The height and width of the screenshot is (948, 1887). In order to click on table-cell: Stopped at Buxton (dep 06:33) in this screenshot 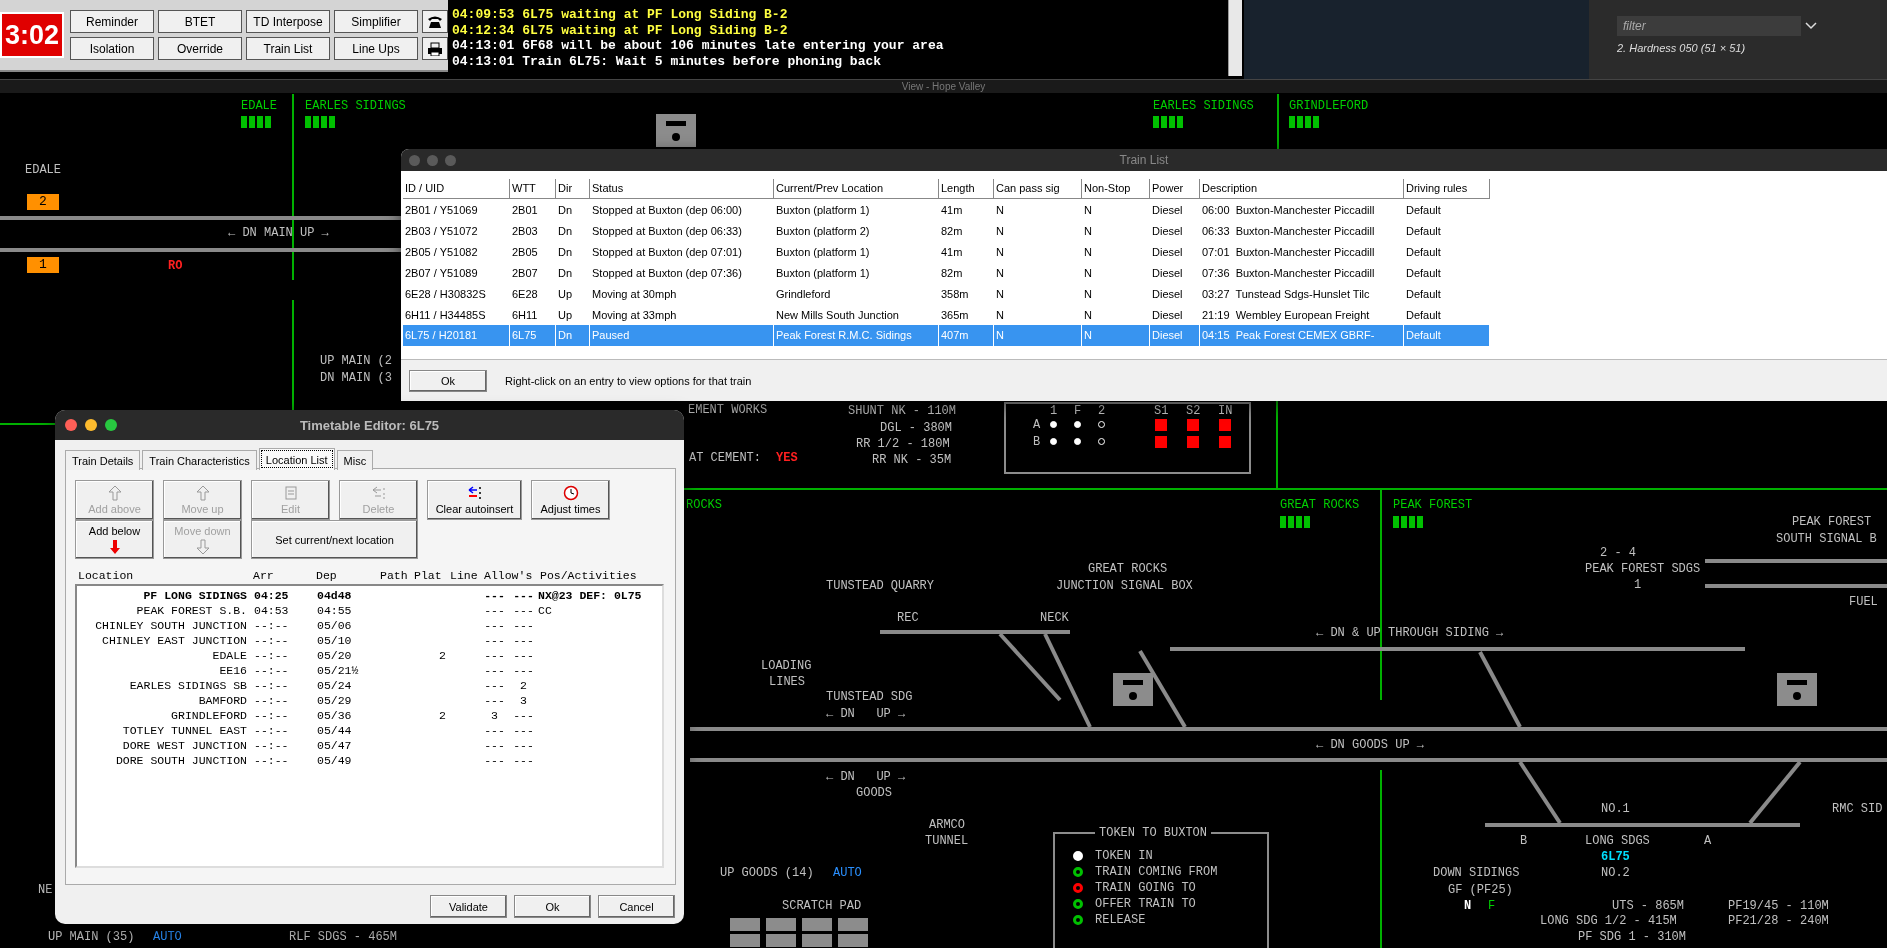, I will do `click(682, 230)`.